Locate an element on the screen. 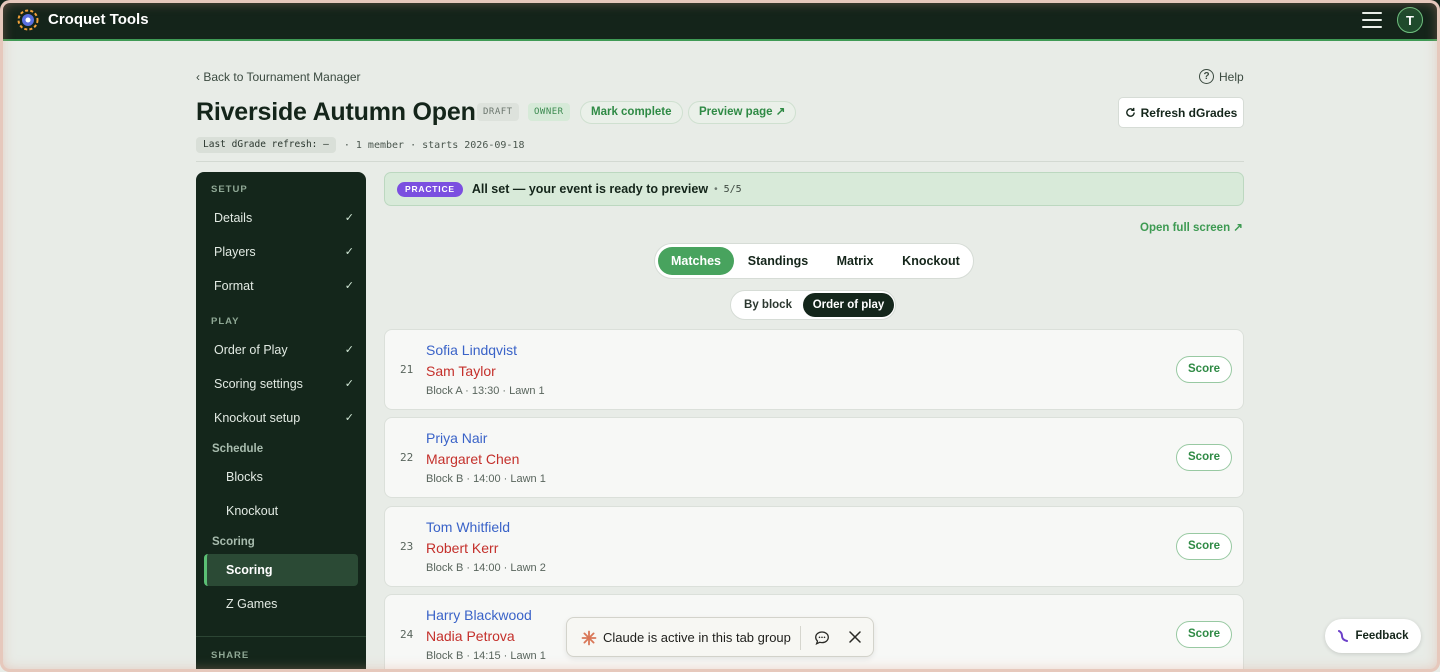 Image resolution: width=1440 pixels, height=672 pixels. sidebar-item-scoring: Scoring is located at coordinates (249, 570).